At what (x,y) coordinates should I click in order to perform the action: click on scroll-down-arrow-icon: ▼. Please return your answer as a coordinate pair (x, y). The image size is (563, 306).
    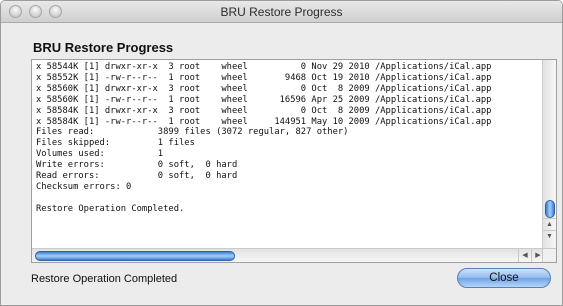
    Looking at the image, I should click on (549, 236).